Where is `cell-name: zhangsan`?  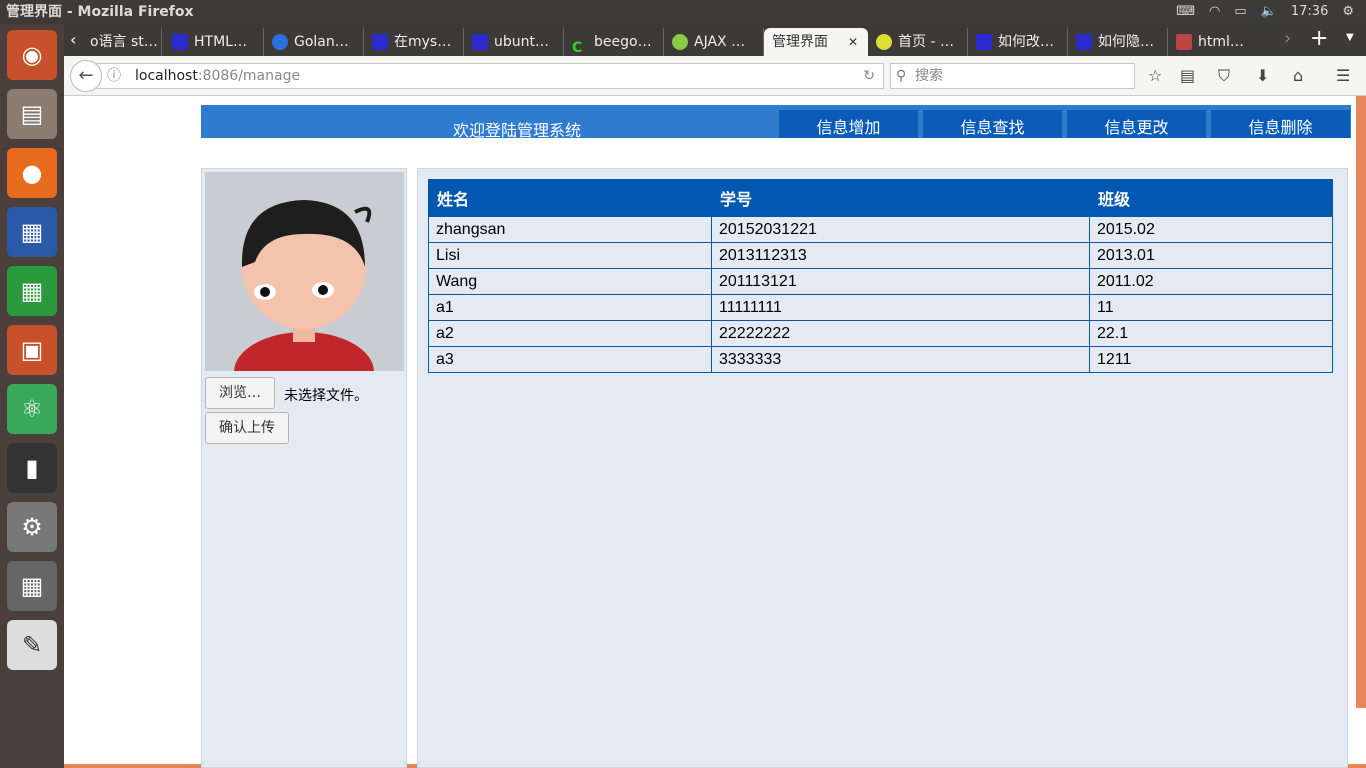 cell-name: zhangsan is located at coordinates (570, 229).